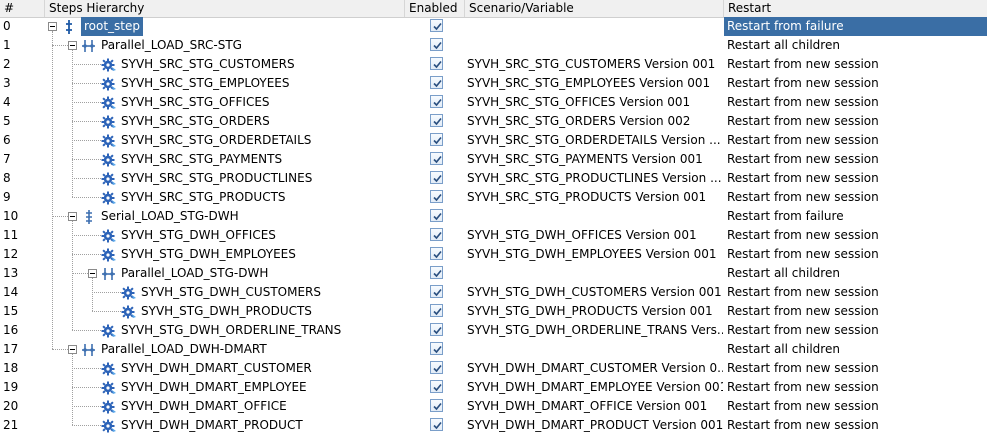 The width and height of the screenshot is (987, 435). What do you see at coordinates (225, 311) in the screenshot?
I see `tree-cell: SYVH_STG_DWH_PRODUCTS` at bounding box center [225, 311].